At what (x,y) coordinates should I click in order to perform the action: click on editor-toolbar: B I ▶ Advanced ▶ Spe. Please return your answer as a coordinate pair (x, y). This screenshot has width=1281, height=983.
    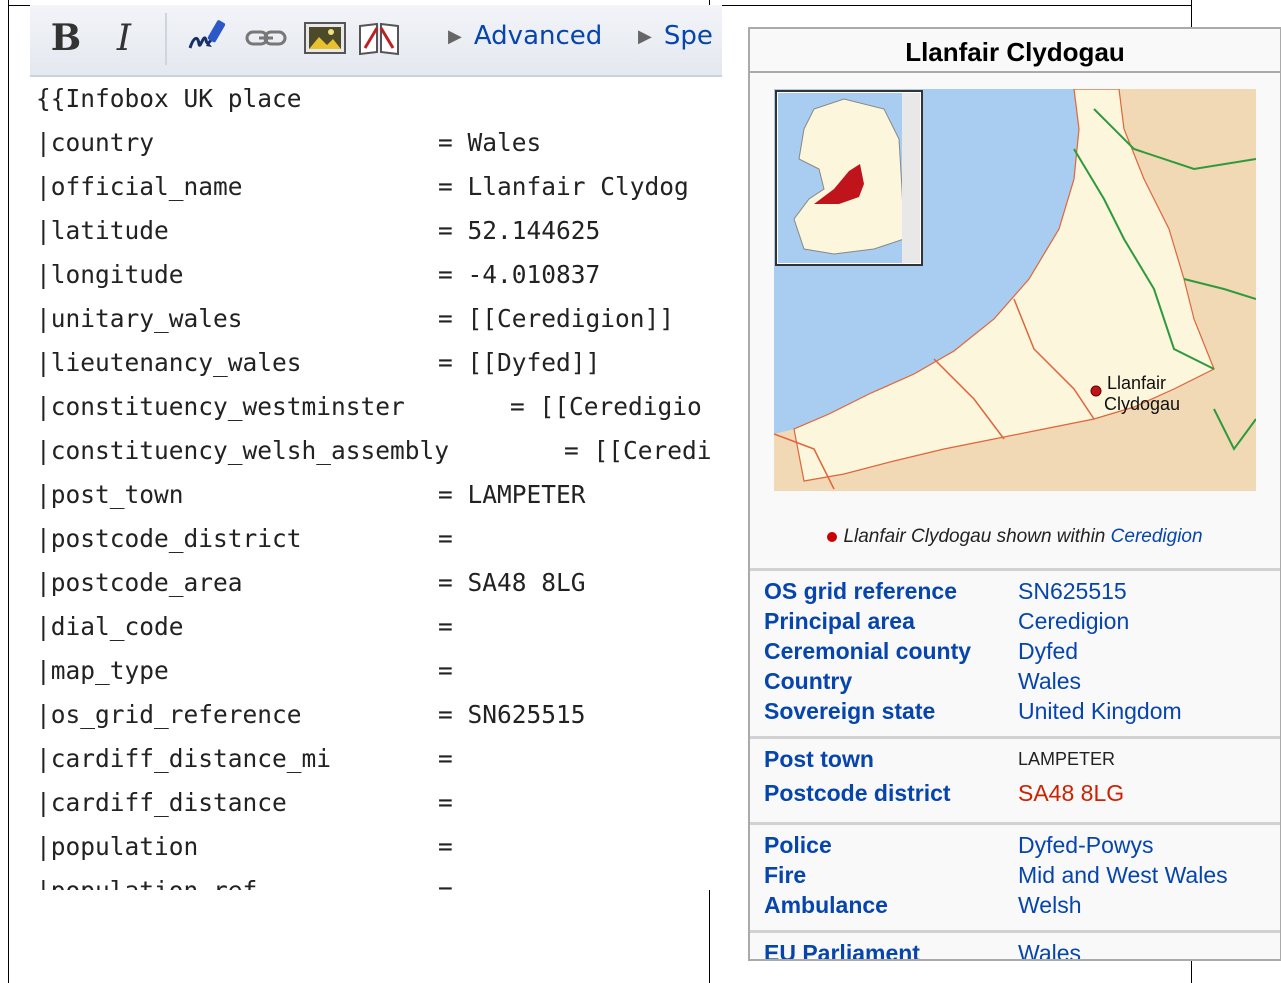
    Looking at the image, I should click on (376, 41).